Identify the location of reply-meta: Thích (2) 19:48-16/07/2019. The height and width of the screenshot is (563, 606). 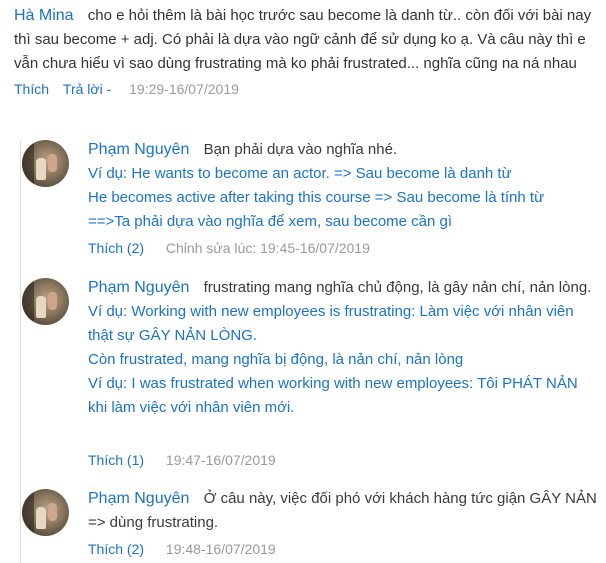
(182, 549).